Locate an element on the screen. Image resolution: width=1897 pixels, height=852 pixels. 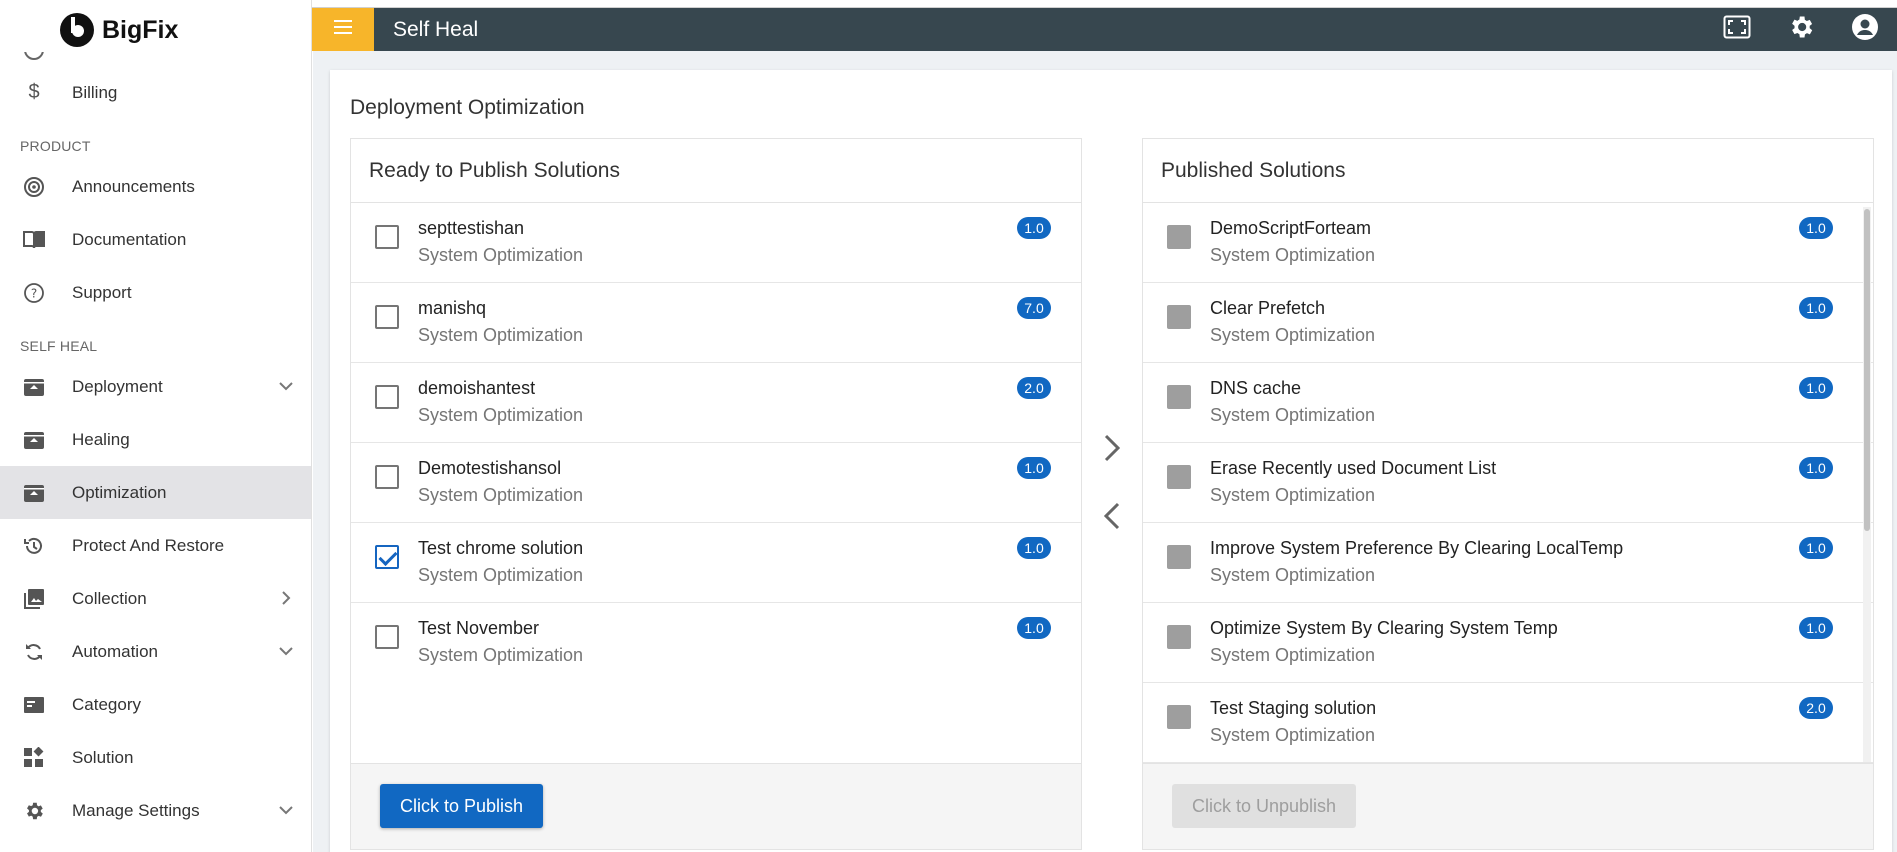
brand: BigFix is located at coordinates (155, 30).